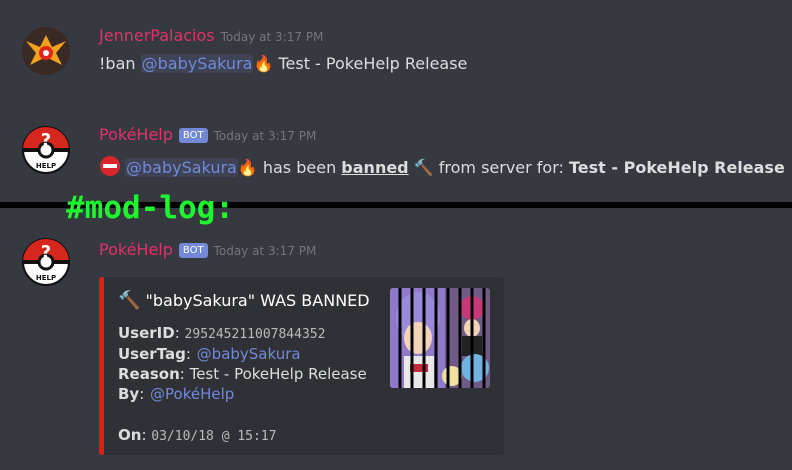  Describe the element at coordinates (157, 35) in the screenshot. I see `author-name: JennerPalacios` at that location.